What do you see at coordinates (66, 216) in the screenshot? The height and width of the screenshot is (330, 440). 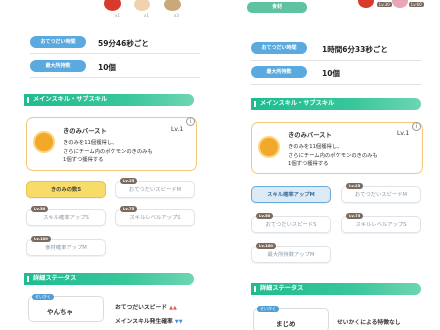 I see `sub-skill-3-button: Lv.50 スキル確率アップS` at bounding box center [66, 216].